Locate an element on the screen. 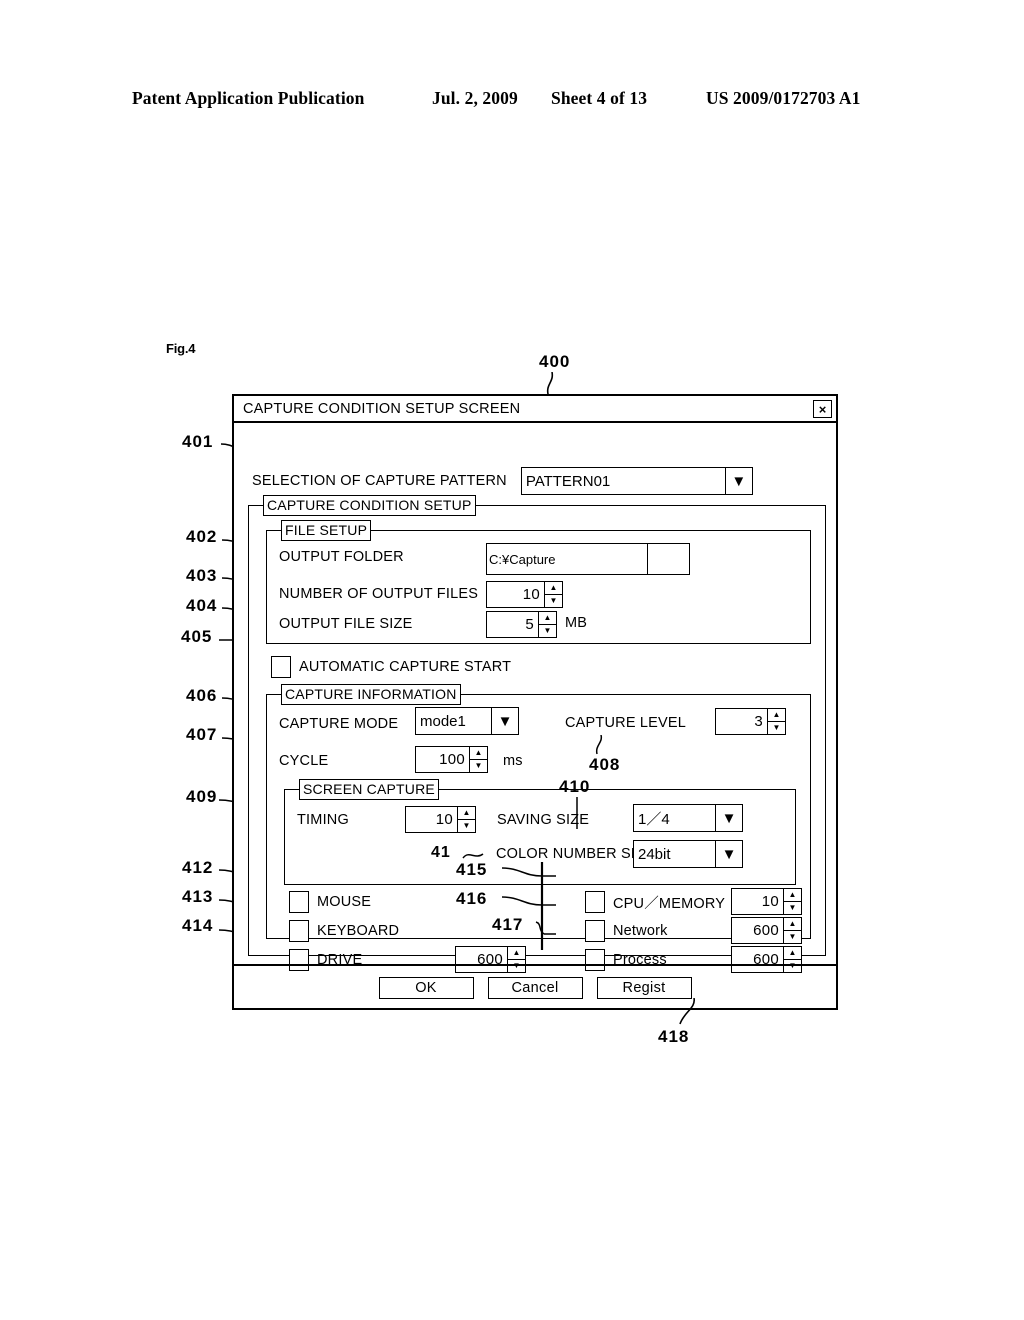 This screenshot has height=1320, width=1024. number-of-output-files-stepper: 10 ▲ ▼ is located at coordinates (524, 594).